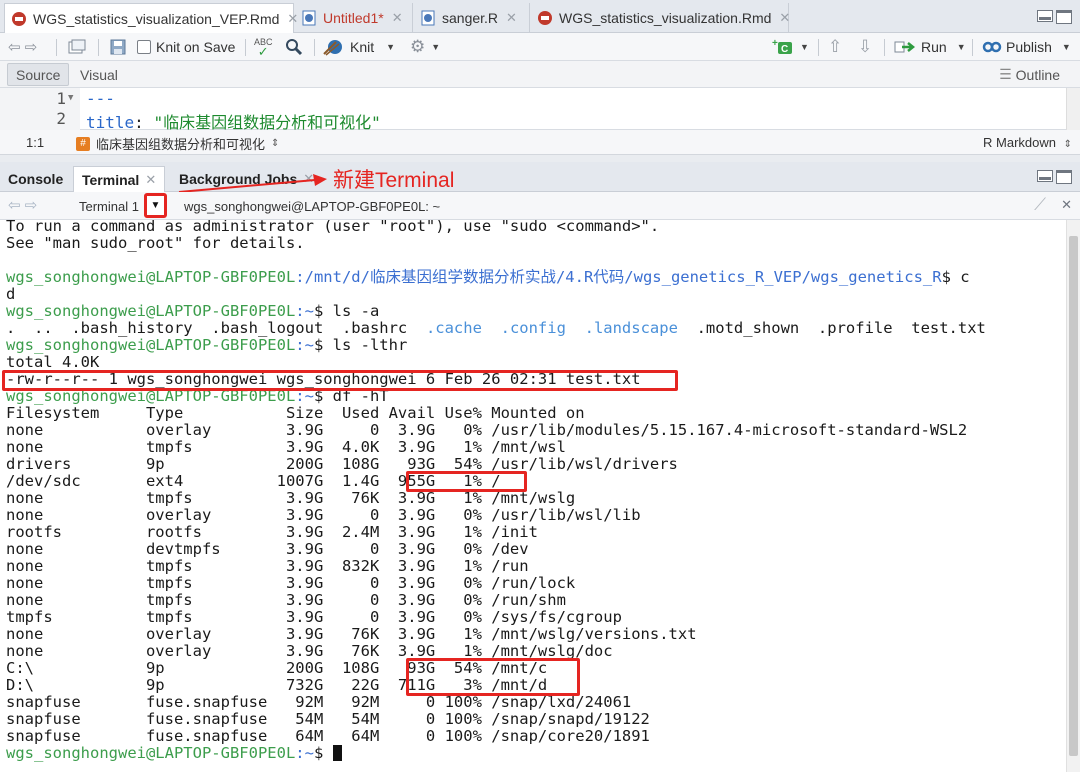 The height and width of the screenshot is (772, 1080). Describe the element at coordinates (346, 311) in the screenshot. I see `prompt-command: $ ls -a` at that location.